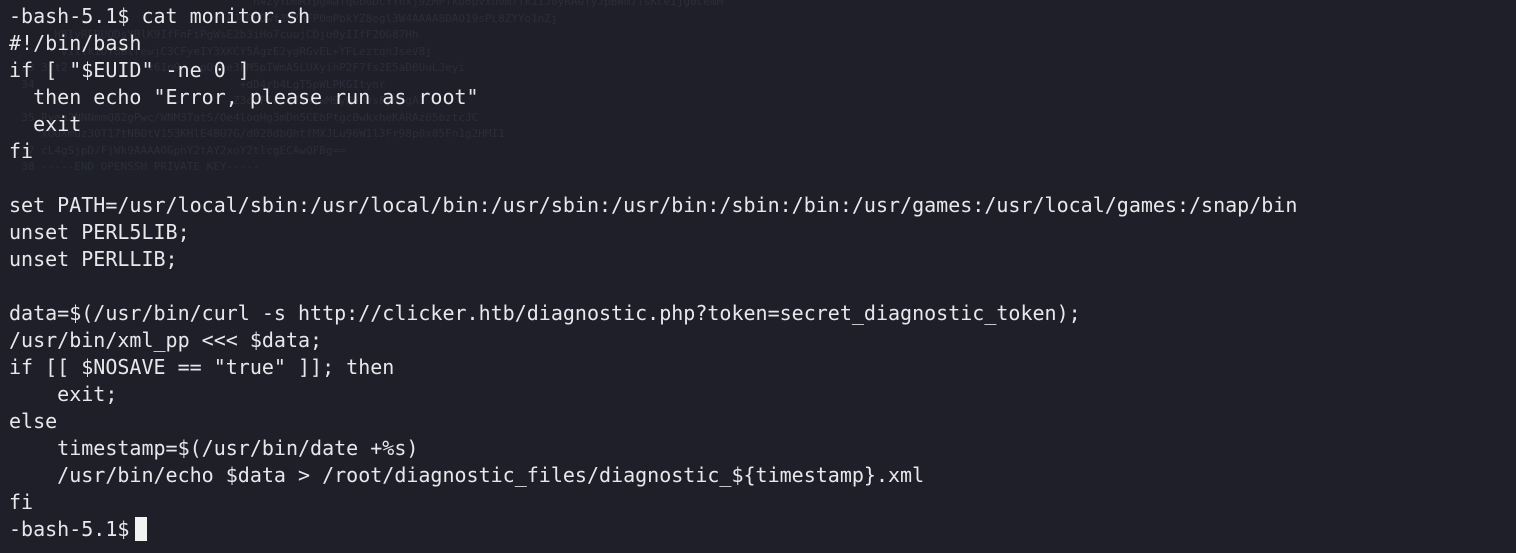  Describe the element at coordinates (63, 394) in the screenshot. I see `script-line: exit;` at that location.